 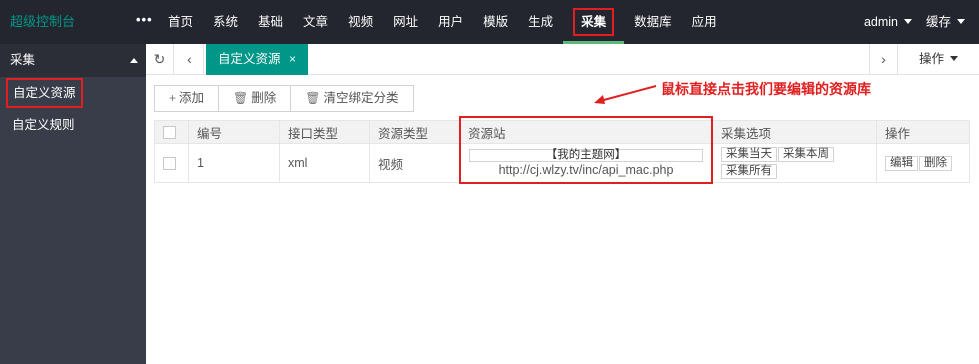 What do you see at coordinates (360, 22) in the screenshot?
I see `topnav-item-video: 视频` at bounding box center [360, 22].